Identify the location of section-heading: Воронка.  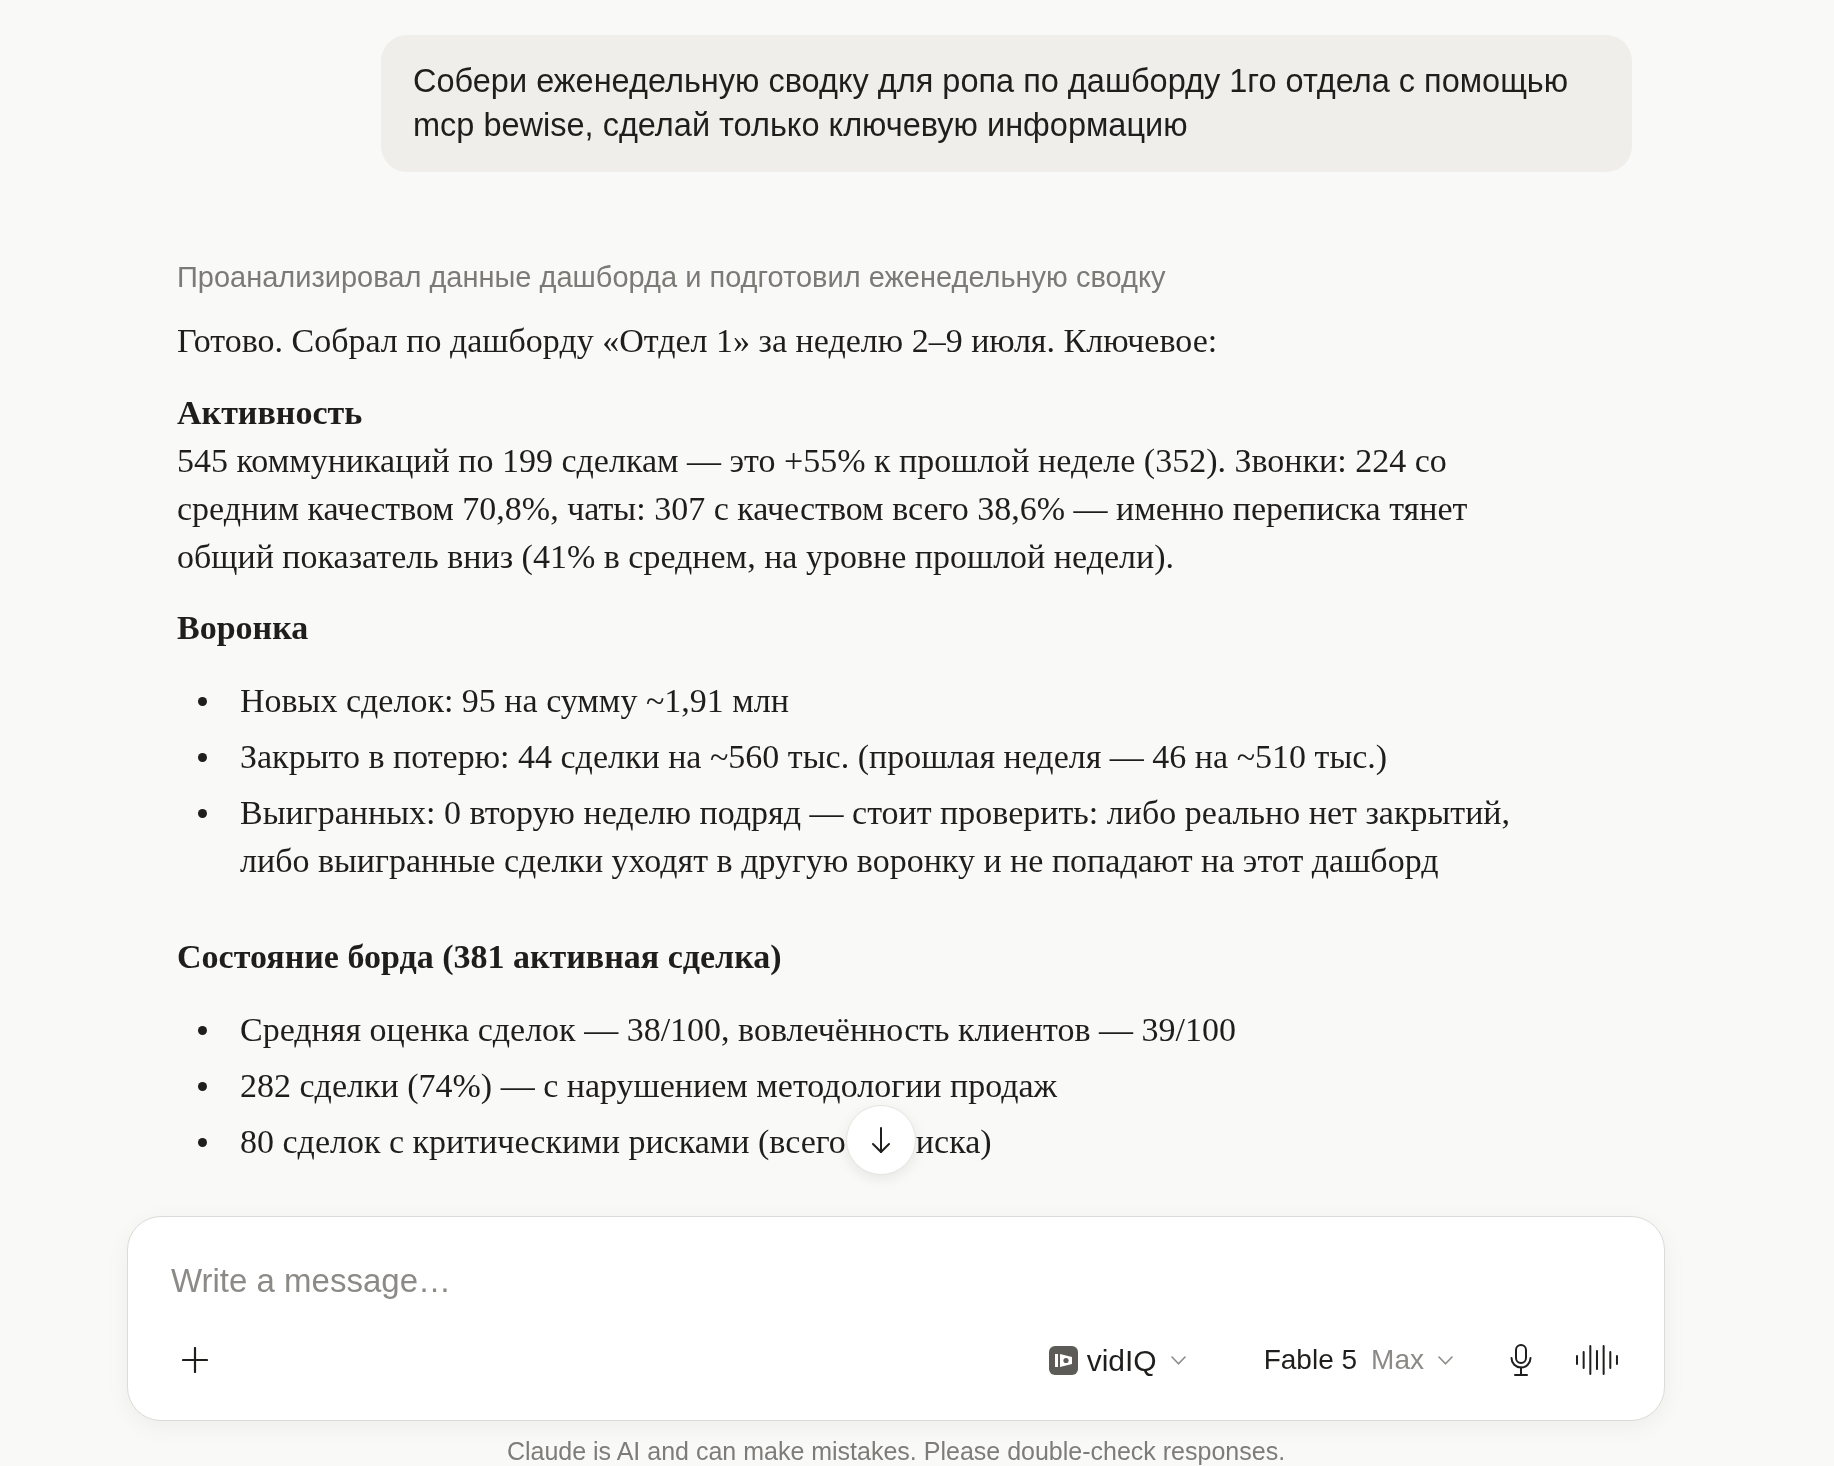
(243, 628).